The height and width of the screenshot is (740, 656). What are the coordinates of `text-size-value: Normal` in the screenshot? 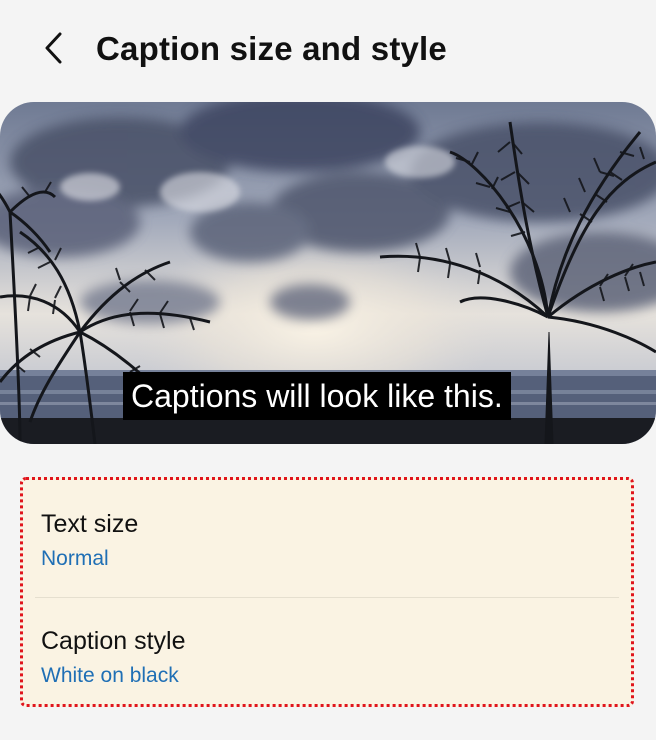 It's located at (75, 558).